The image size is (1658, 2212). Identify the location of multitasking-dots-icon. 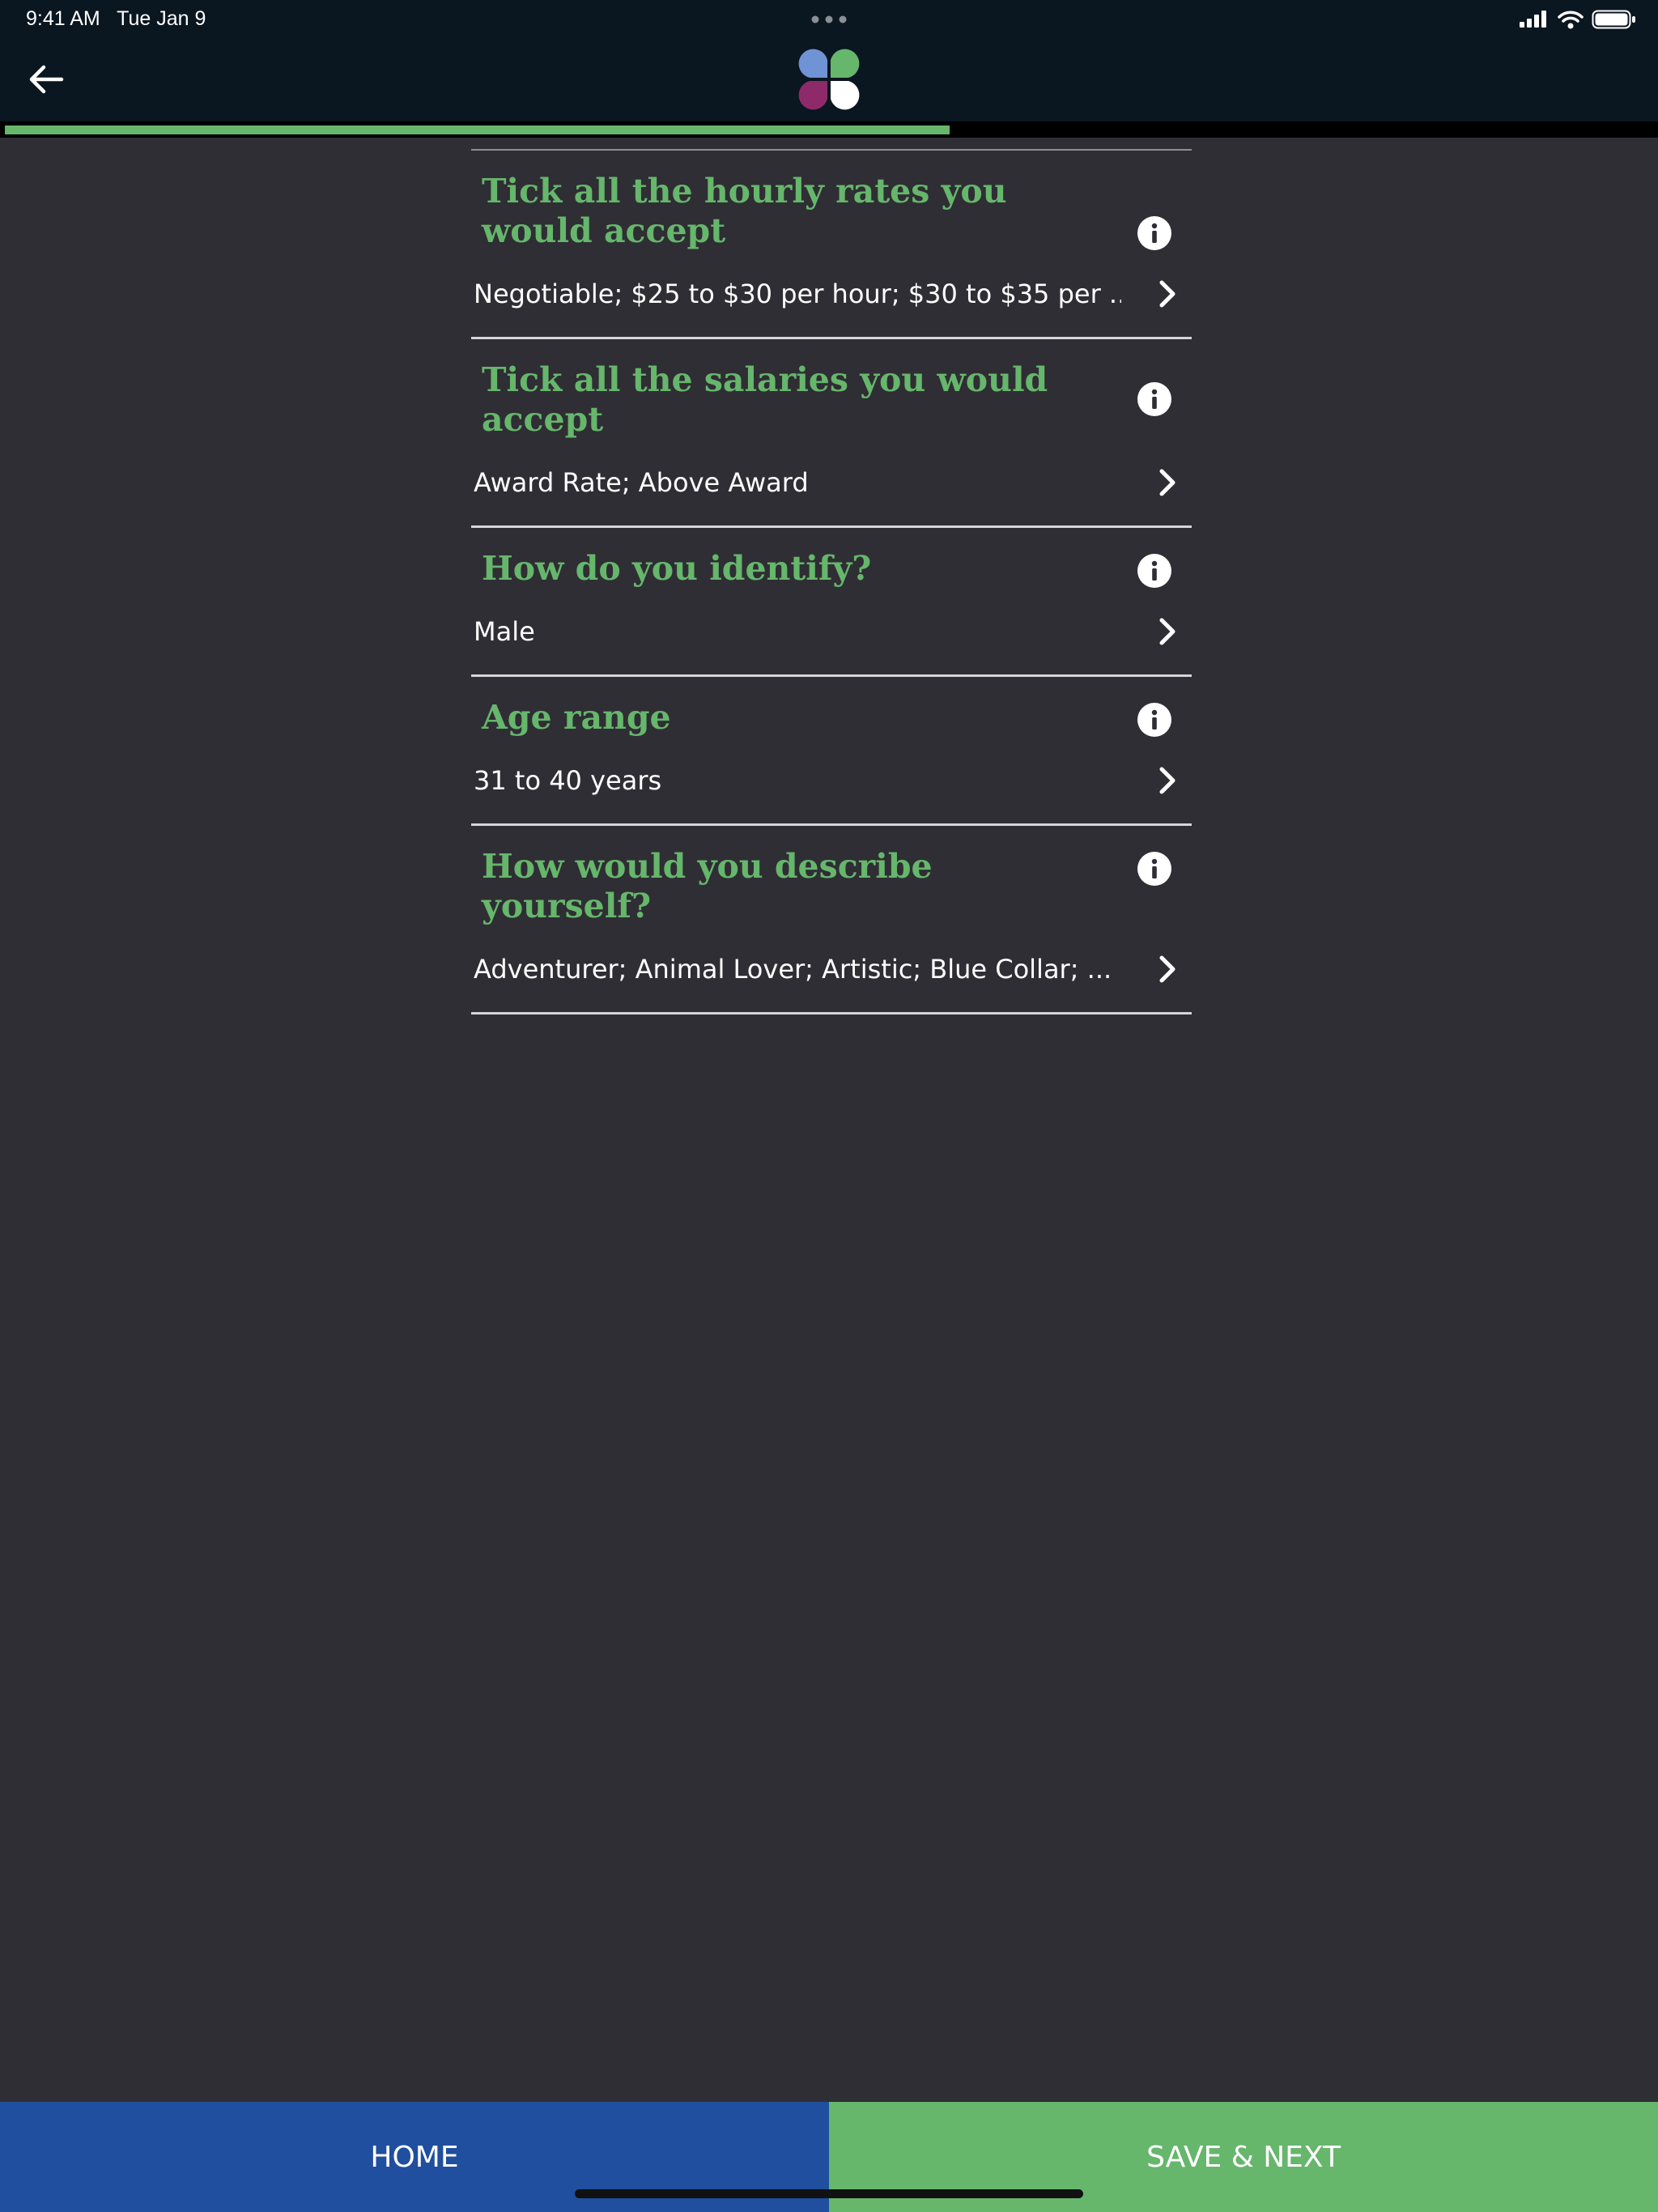
(829, 19).